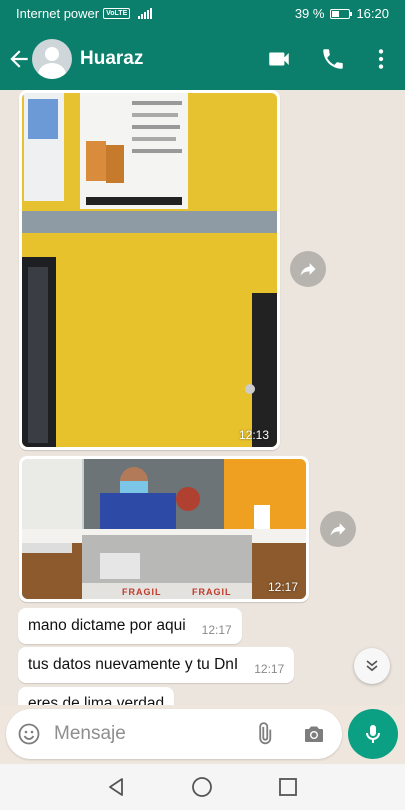  What do you see at coordinates (145, 13) in the screenshot?
I see `signal-icon` at bounding box center [145, 13].